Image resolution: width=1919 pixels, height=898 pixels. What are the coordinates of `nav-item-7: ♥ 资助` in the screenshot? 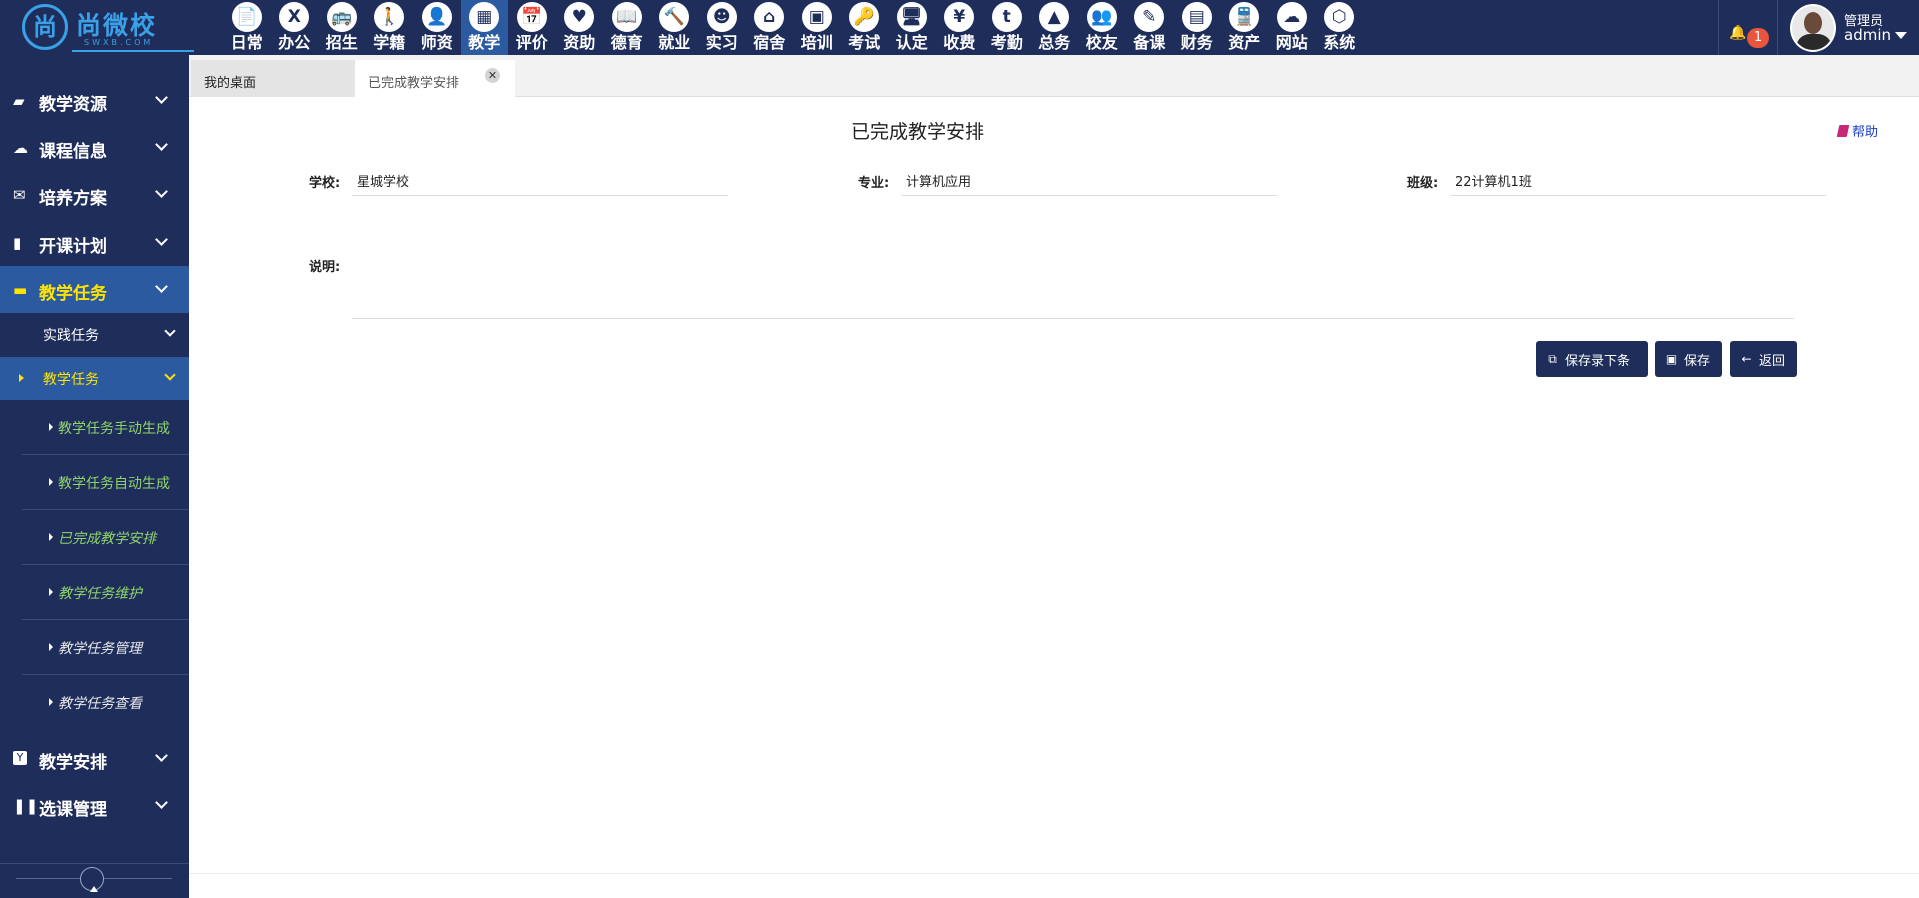 It's located at (580, 27).